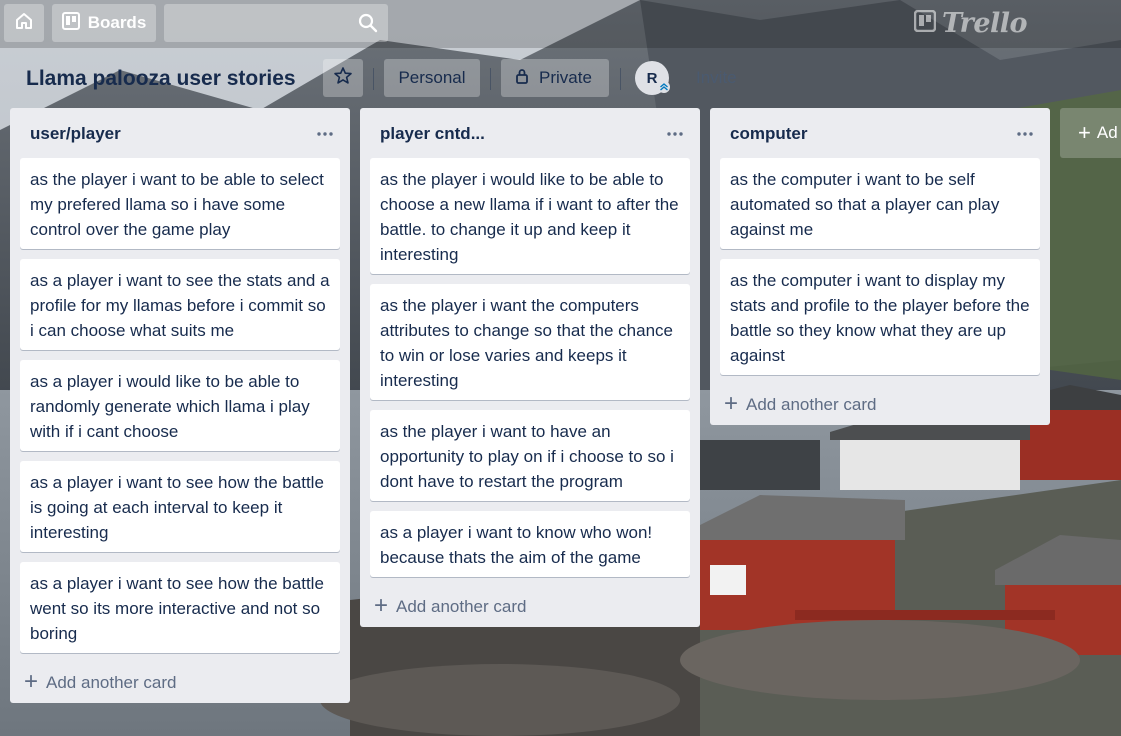  I want to click on avatar-initial: R, so click(652, 78).